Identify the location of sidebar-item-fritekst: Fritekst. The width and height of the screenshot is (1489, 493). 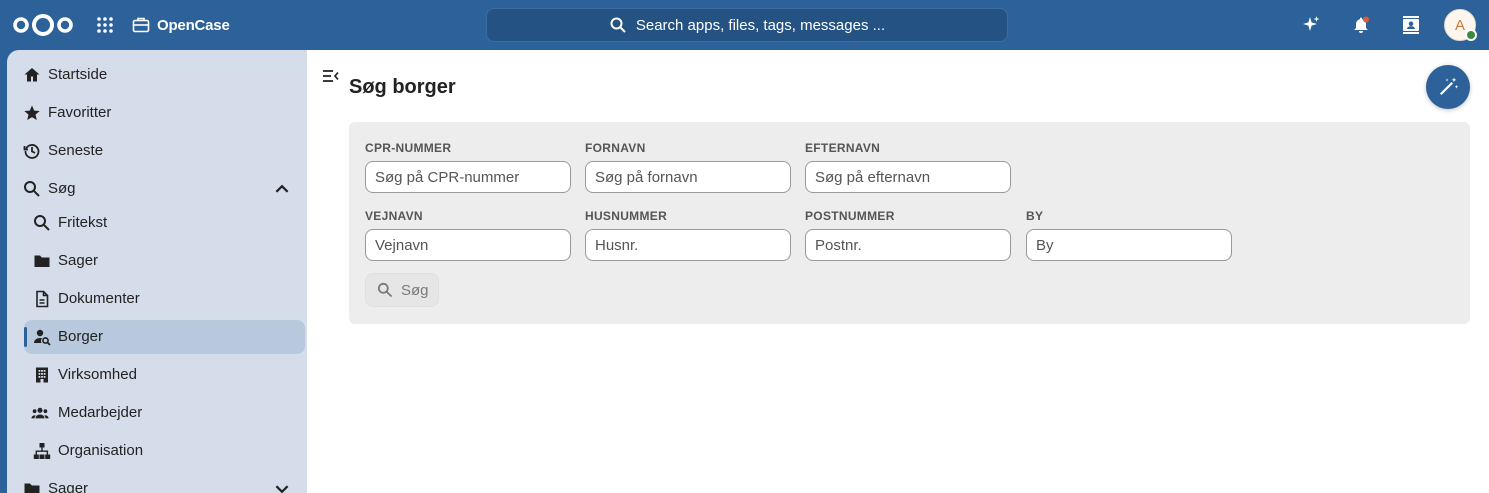
(157, 223).